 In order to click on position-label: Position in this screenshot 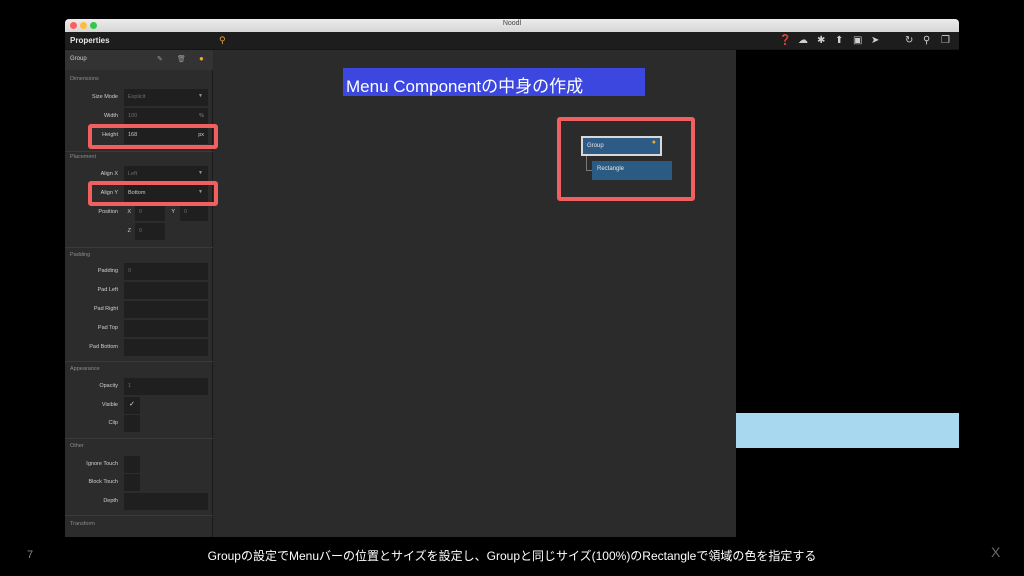, I will do `click(108, 212)`.